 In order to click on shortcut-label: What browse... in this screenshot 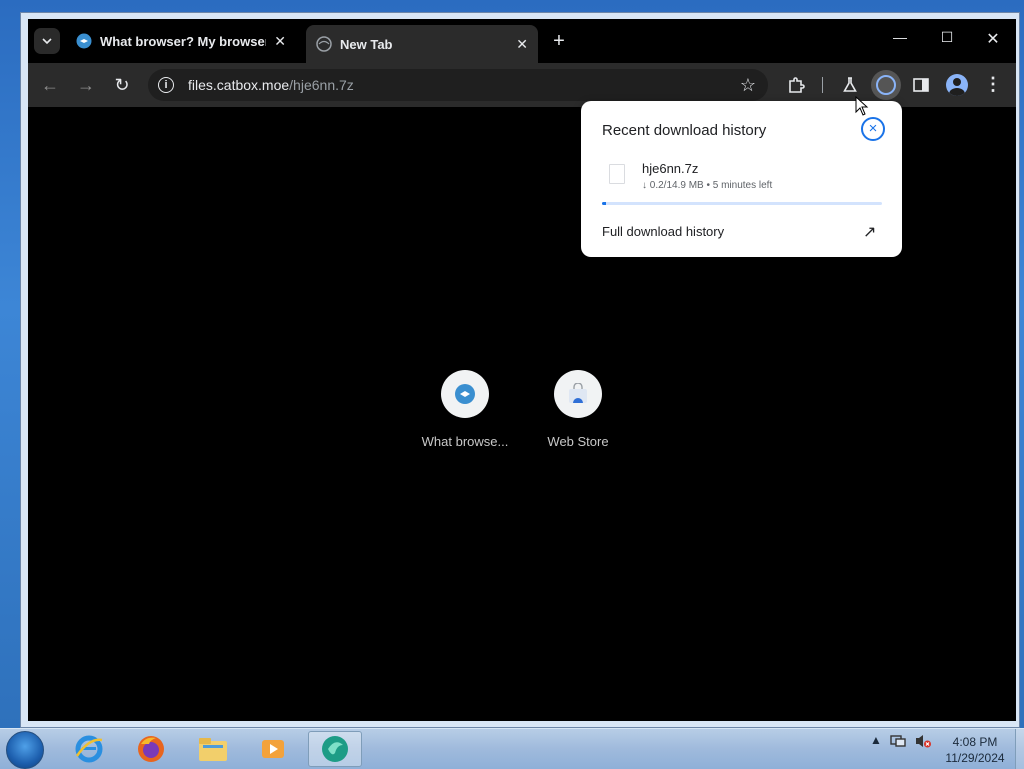, I will do `click(465, 441)`.